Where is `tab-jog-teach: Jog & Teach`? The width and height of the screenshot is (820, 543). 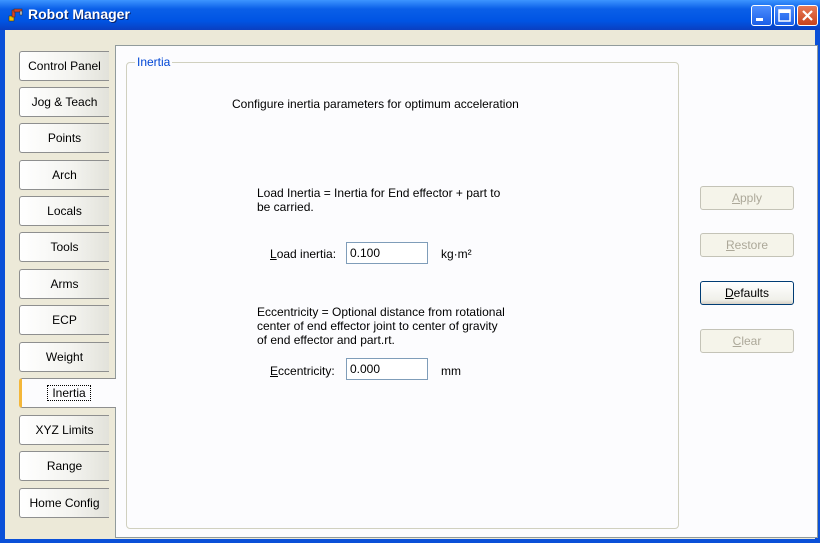 tab-jog-teach: Jog & Teach is located at coordinates (64, 102).